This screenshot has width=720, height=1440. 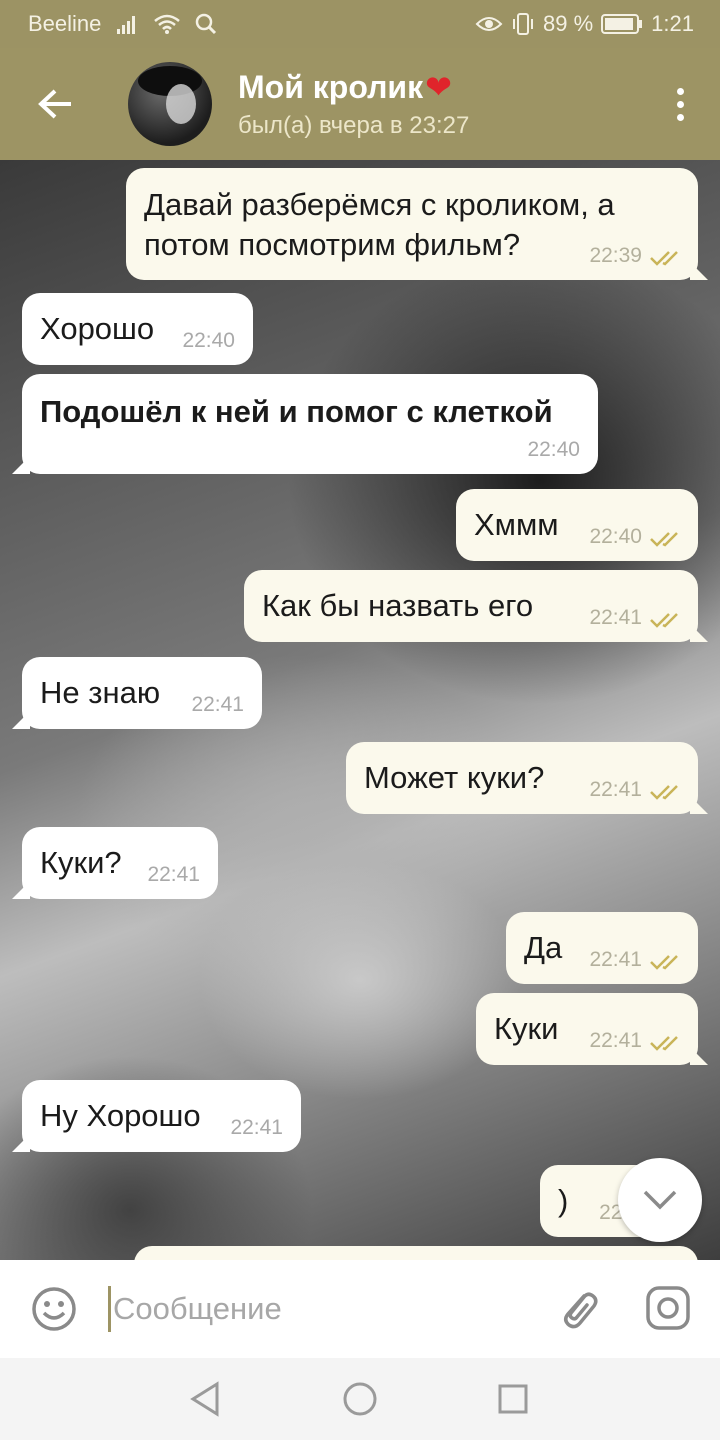 I want to click on carrier-label: Beeline, so click(x=65, y=23).